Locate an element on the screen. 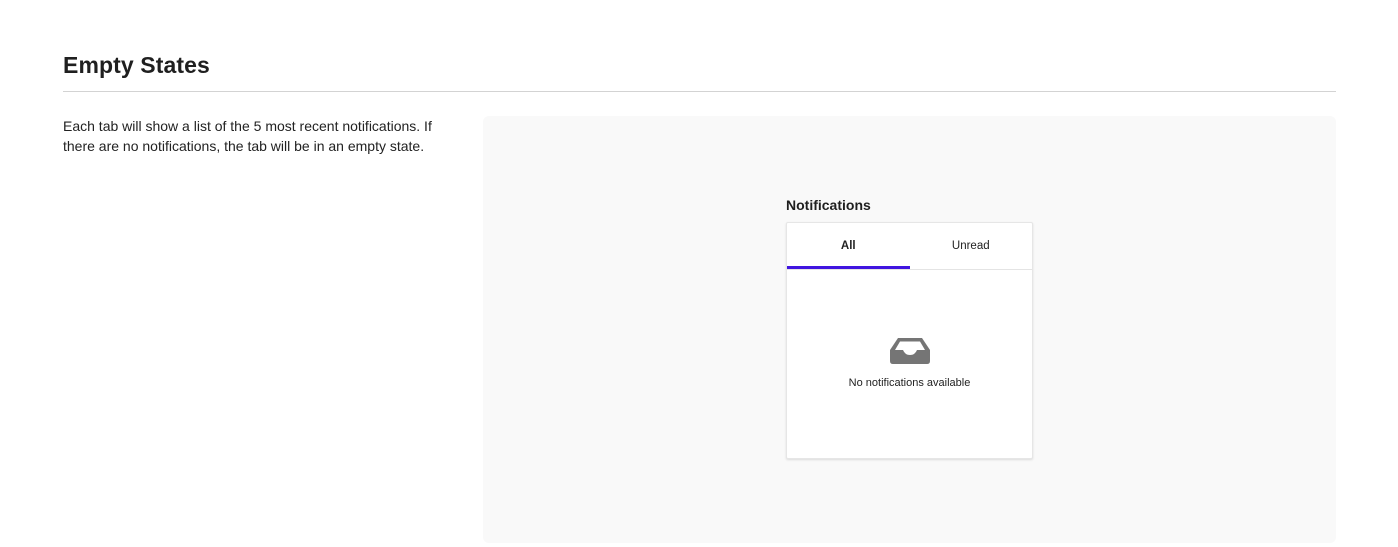 The height and width of the screenshot is (547, 1398). notifications-card: All Unread No notifications available is located at coordinates (909, 340).